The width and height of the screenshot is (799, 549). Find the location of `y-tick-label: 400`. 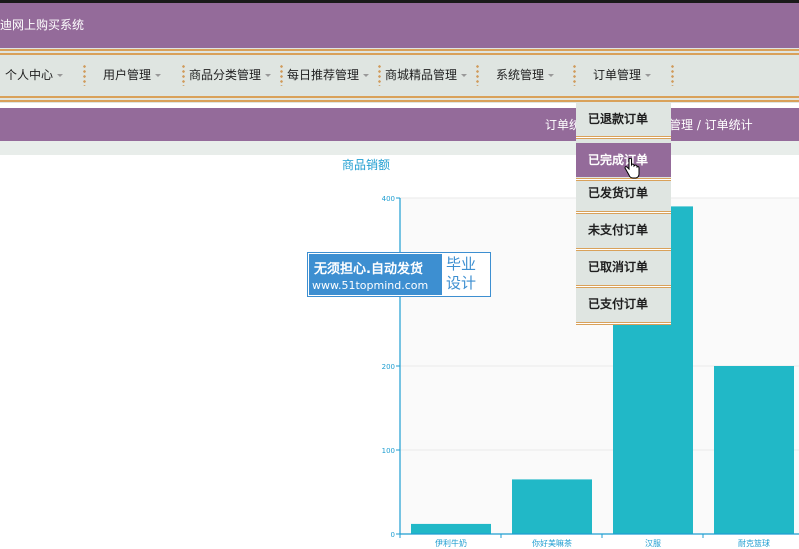

y-tick-label: 400 is located at coordinates (388, 199).